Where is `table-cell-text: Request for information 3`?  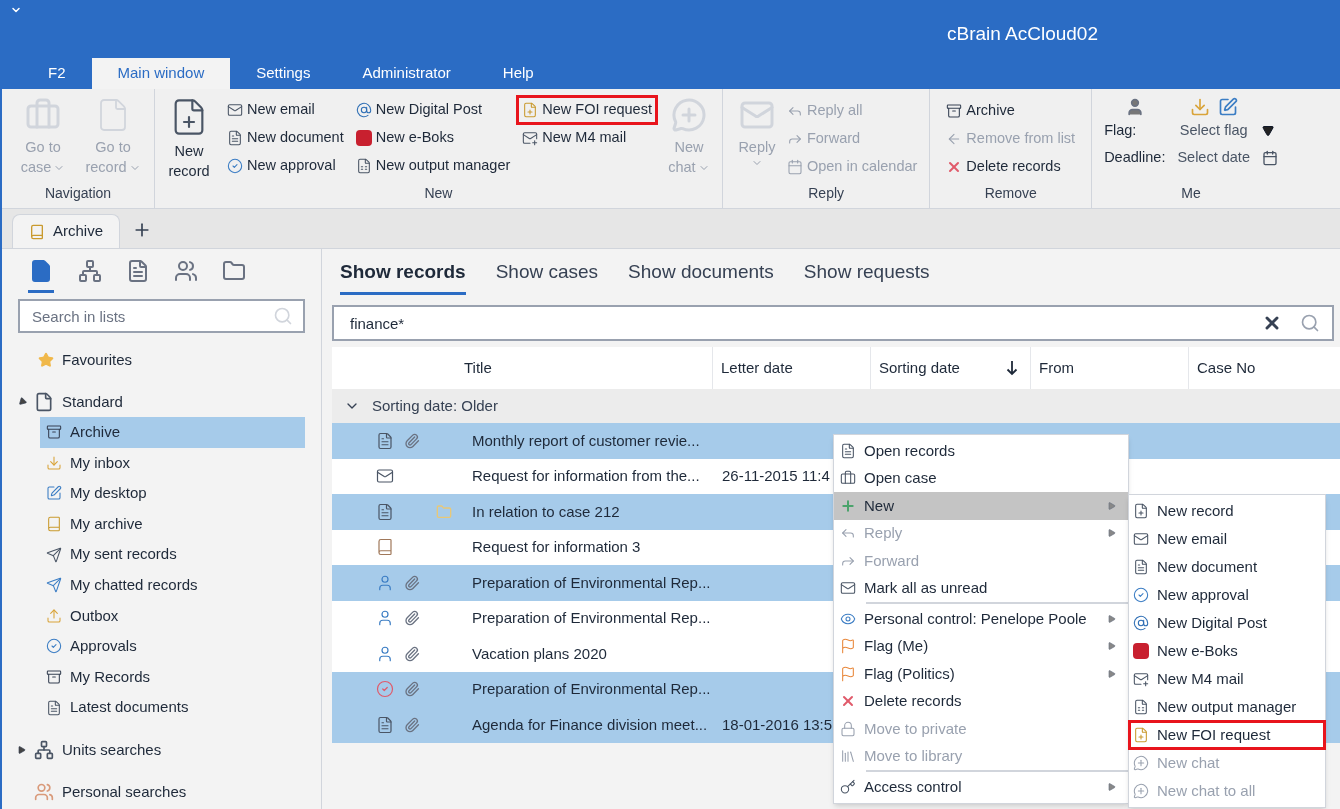 table-cell-text: Request for information 3 is located at coordinates (556, 547).